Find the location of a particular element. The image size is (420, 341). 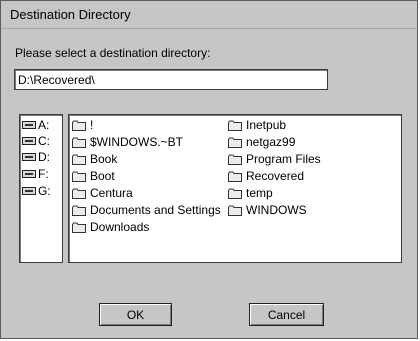

folder-item: Centura is located at coordinates (102, 193).